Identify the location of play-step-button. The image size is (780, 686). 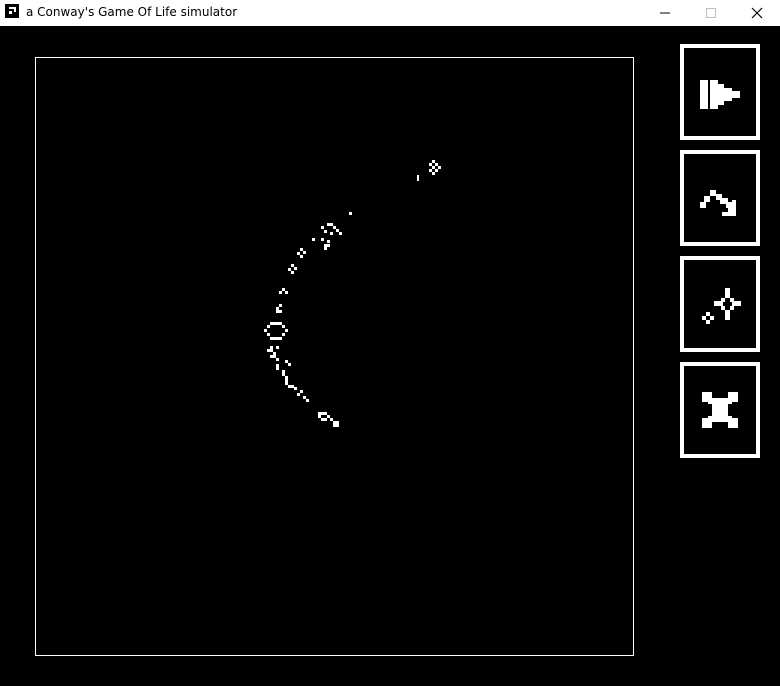
(720, 92).